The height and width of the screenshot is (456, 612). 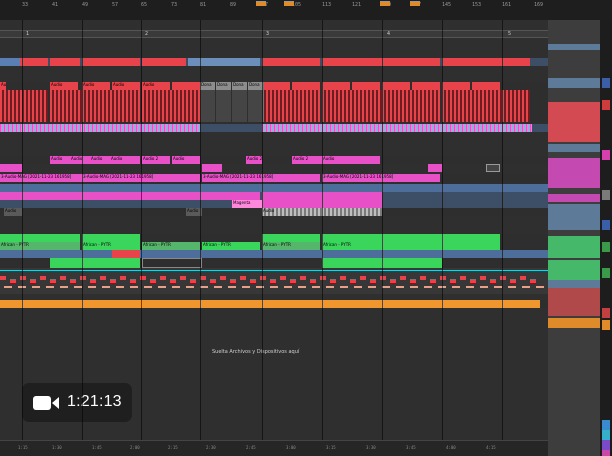 What do you see at coordinates (27, 34) in the screenshot?
I see `locator-number: 1` at bounding box center [27, 34].